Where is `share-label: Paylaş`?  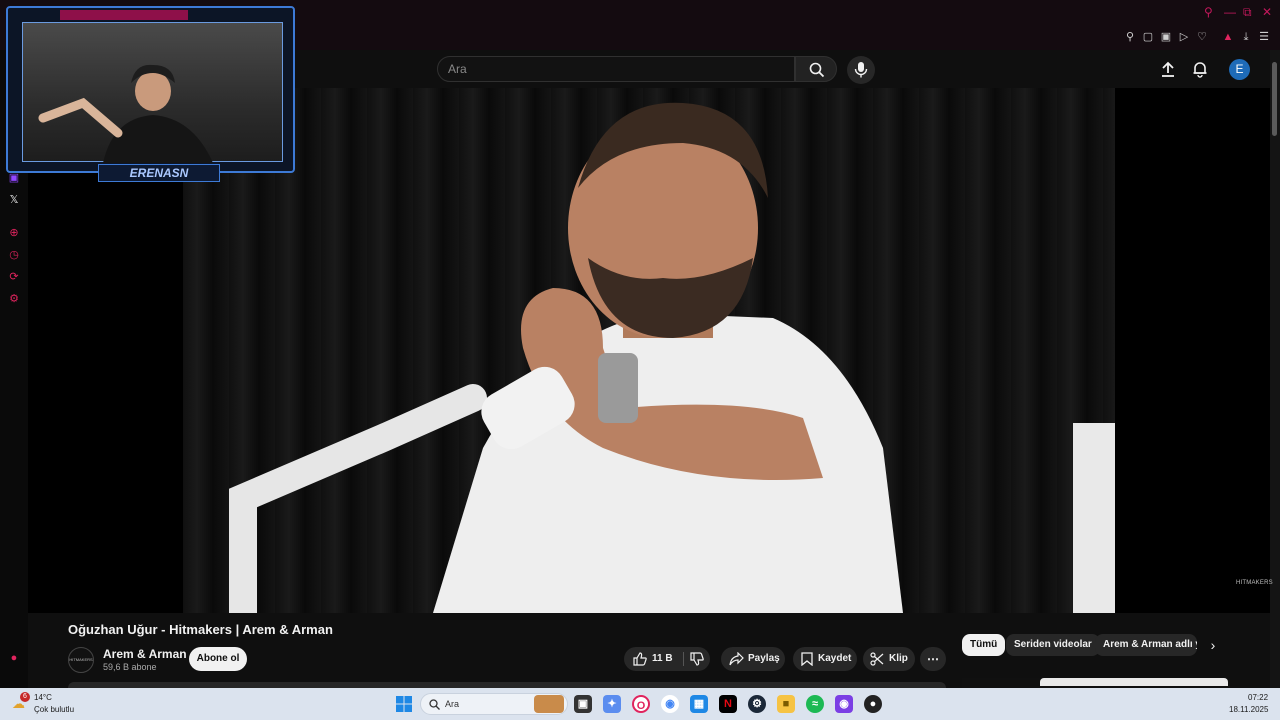 share-label: Paylaş is located at coordinates (764, 658).